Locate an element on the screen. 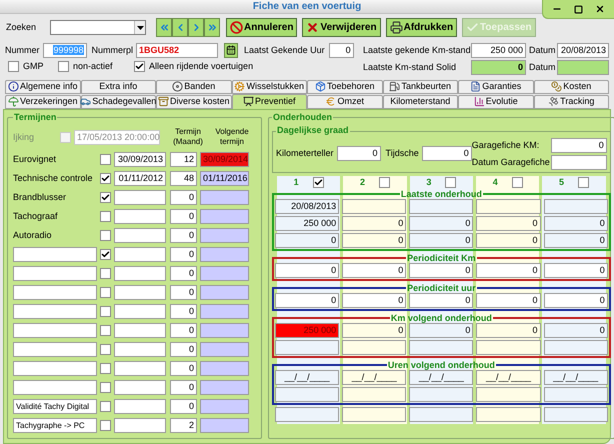  tab: Schadegevallen is located at coordinates (118, 101).